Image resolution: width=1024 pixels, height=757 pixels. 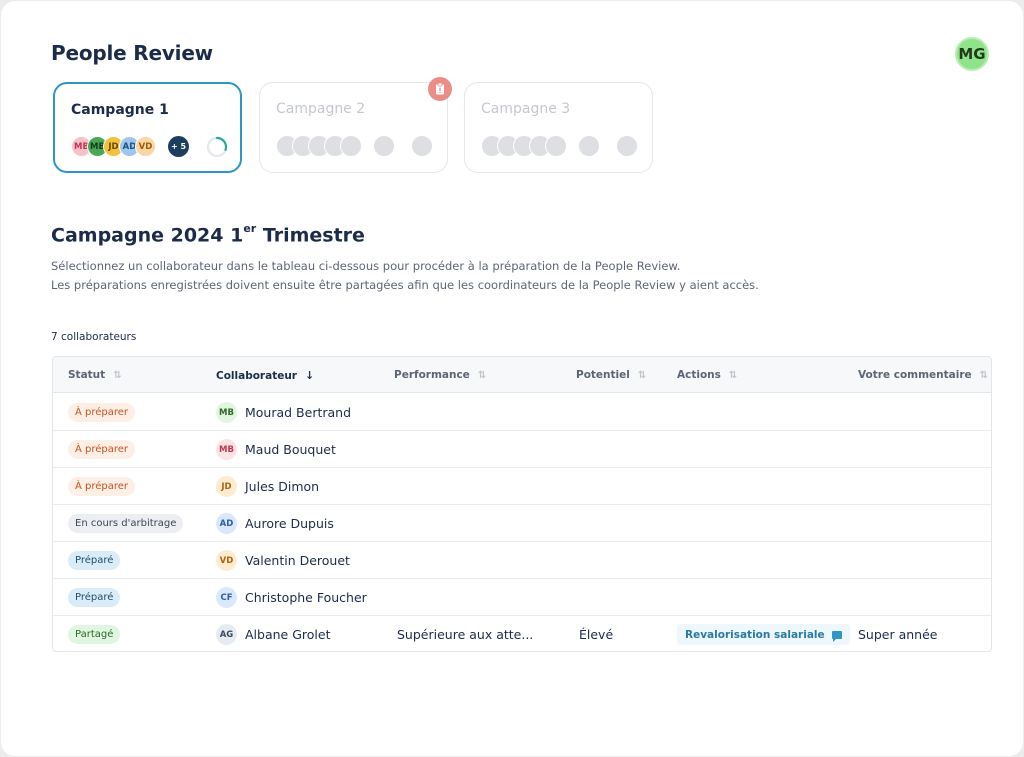 I want to click on collaborator-cell: VD Valentin Derouet, so click(x=283, y=560).